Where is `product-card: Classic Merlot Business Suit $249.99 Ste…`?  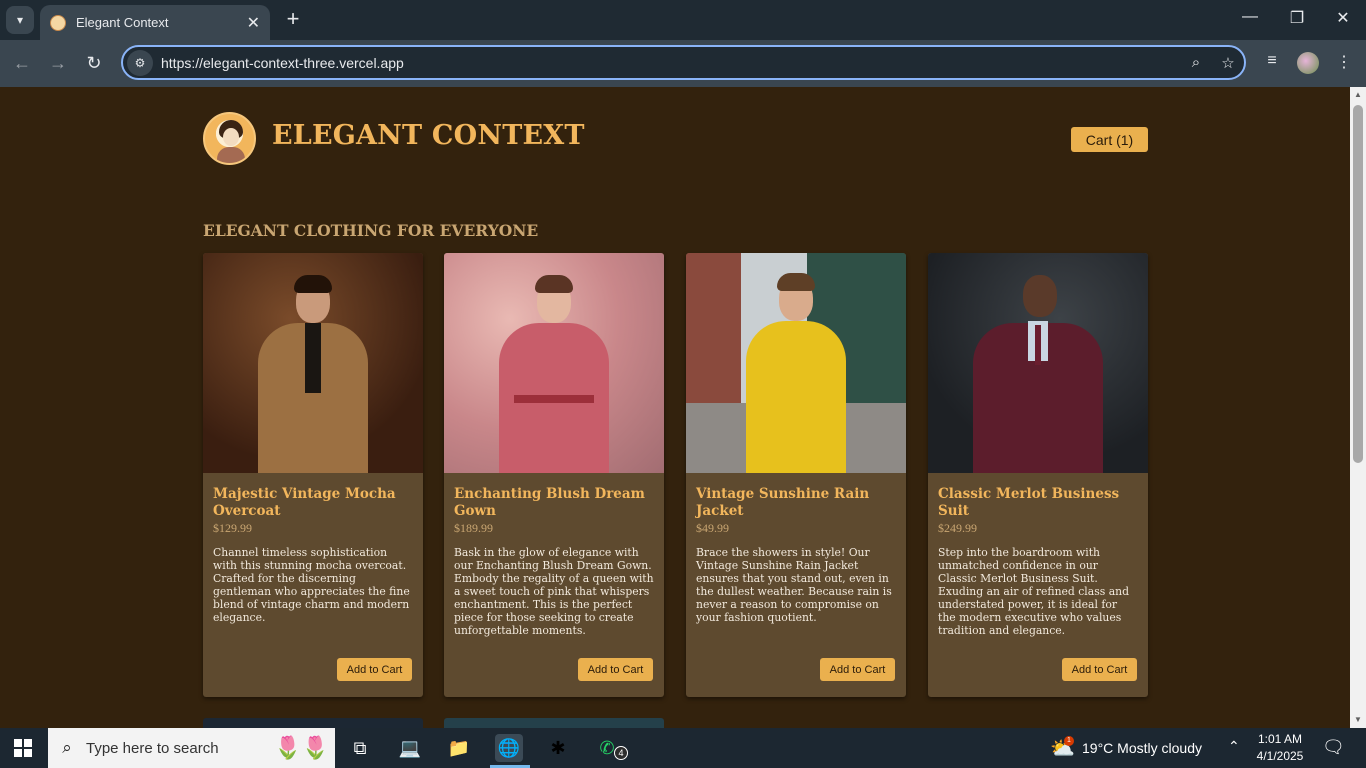 product-card: Classic Merlot Business Suit $249.99 Ste… is located at coordinates (1038, 475).